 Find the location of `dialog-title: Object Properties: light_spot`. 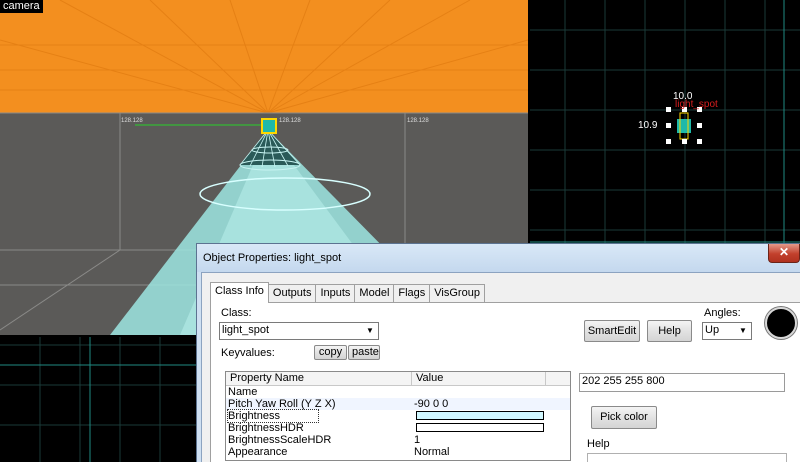

dialog-title: Object Properties: light_spot is located at coordinates (272, 258).